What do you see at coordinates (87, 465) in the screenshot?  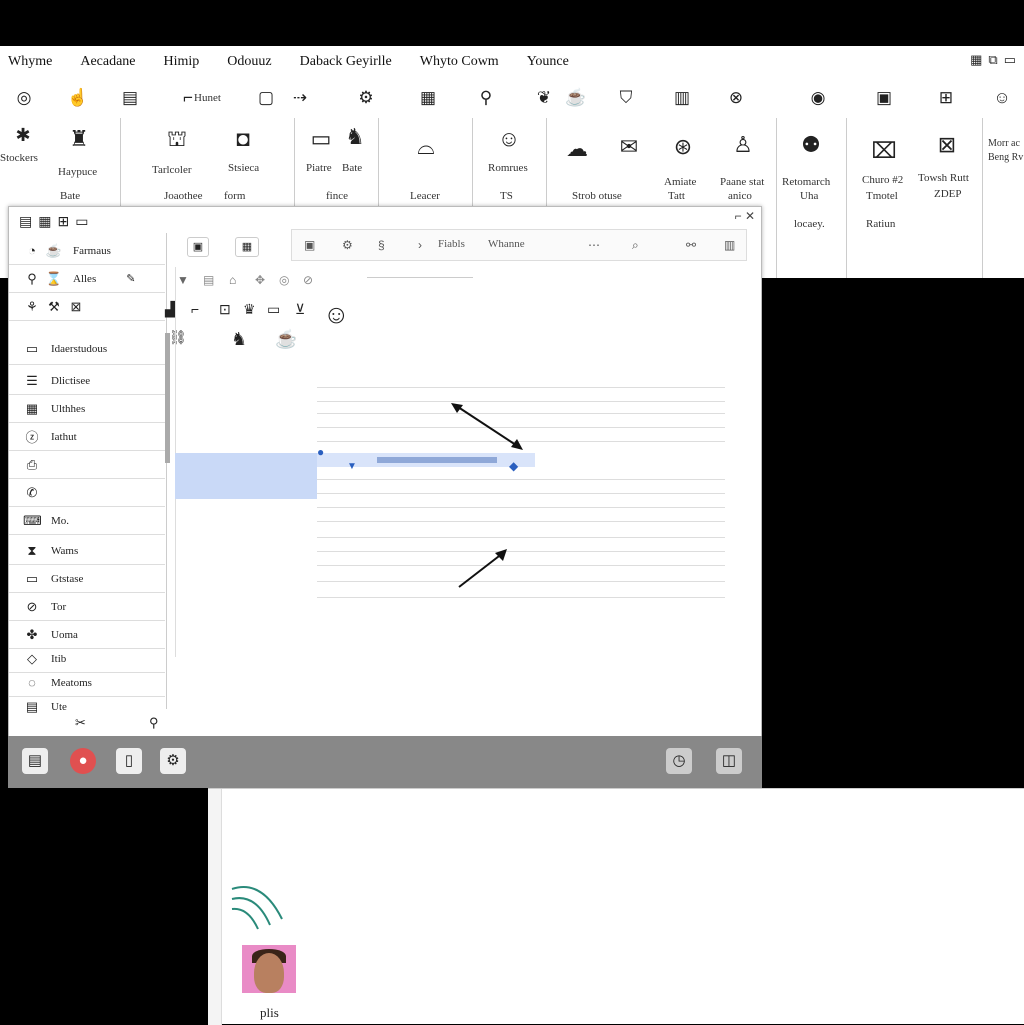 I see `list-item: ⎙` at bounding box center [87, 465].